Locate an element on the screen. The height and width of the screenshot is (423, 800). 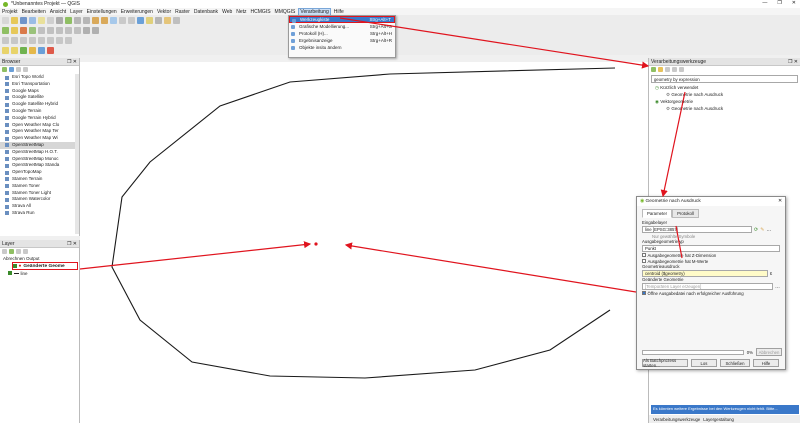
vertex-tool-icon is located at coordinates (41, 30).